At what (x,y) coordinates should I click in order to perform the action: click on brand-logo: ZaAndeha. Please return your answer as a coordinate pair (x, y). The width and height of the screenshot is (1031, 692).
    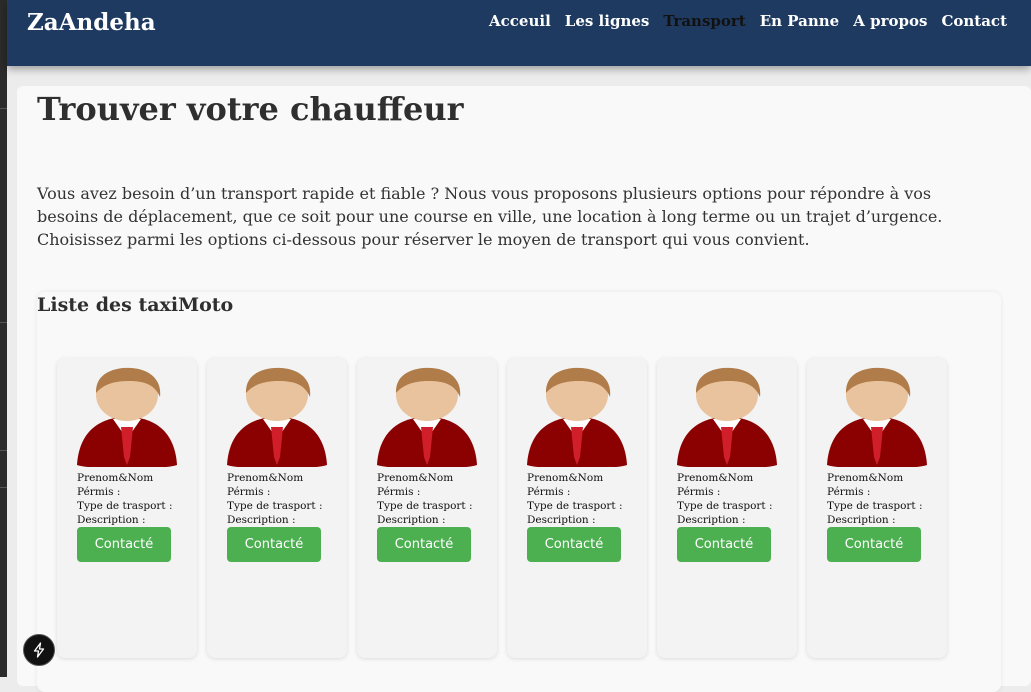
    Looking at the image, I should click on (91, 22).